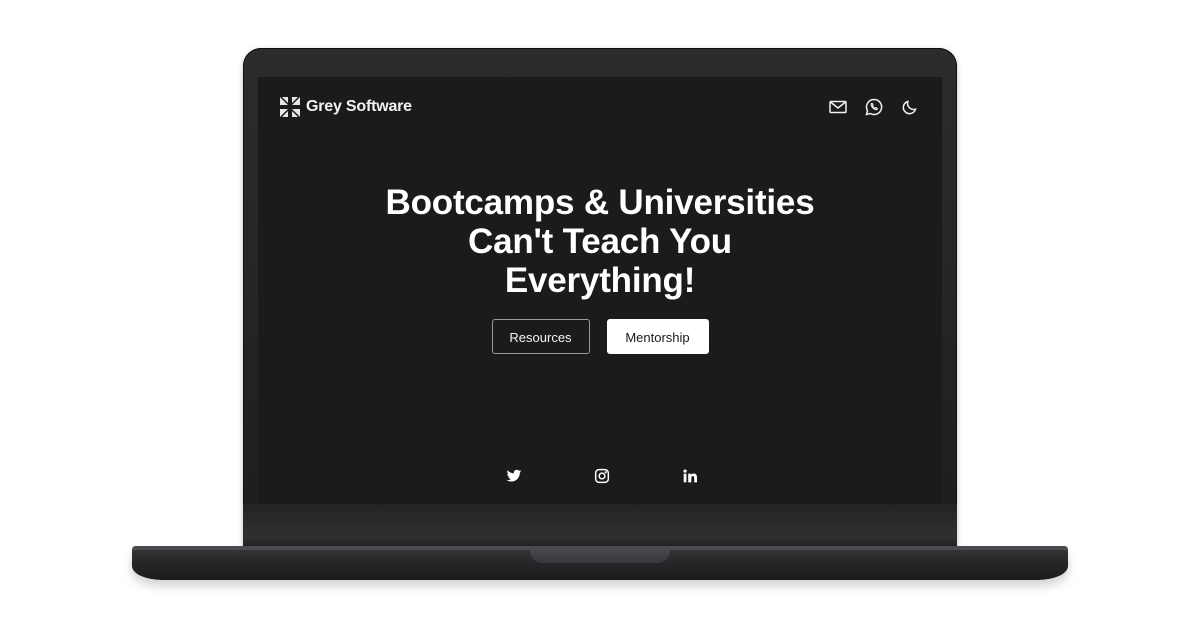 Image resolution: width=1200 pixels, height=630 pixels. I want to click on brand-logo: Grey Software, so click(346, 107).